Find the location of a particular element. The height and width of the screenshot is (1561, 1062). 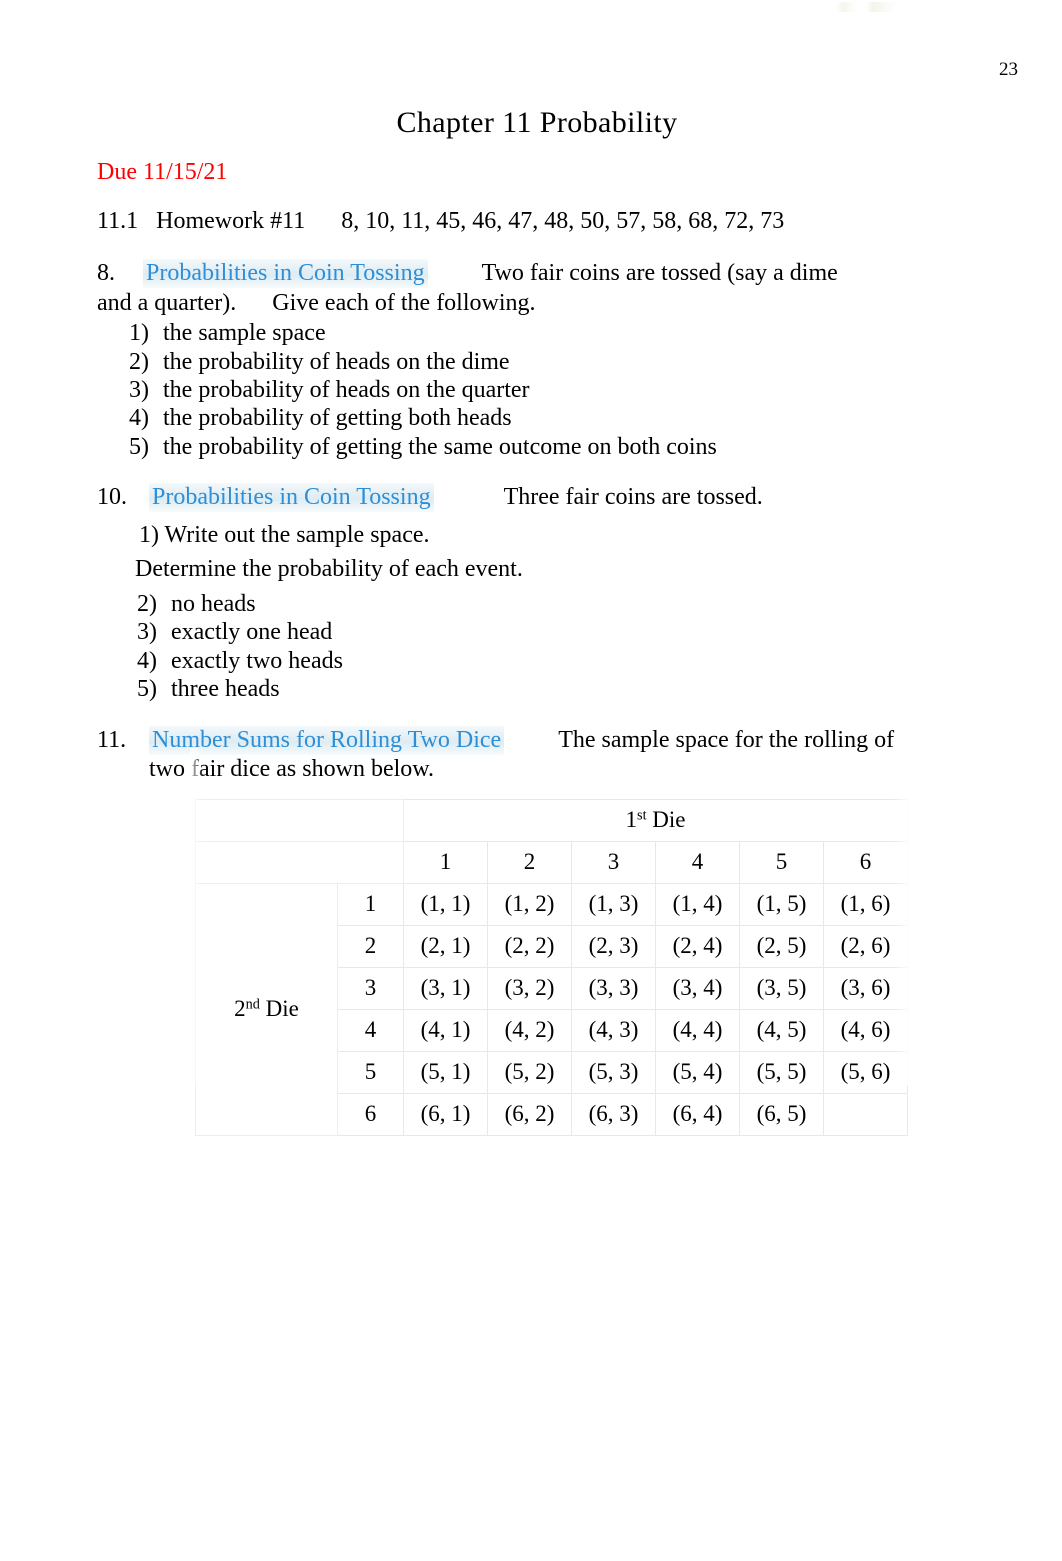

second-die-header: 2nd Die is located at coordinates (266, 1009).